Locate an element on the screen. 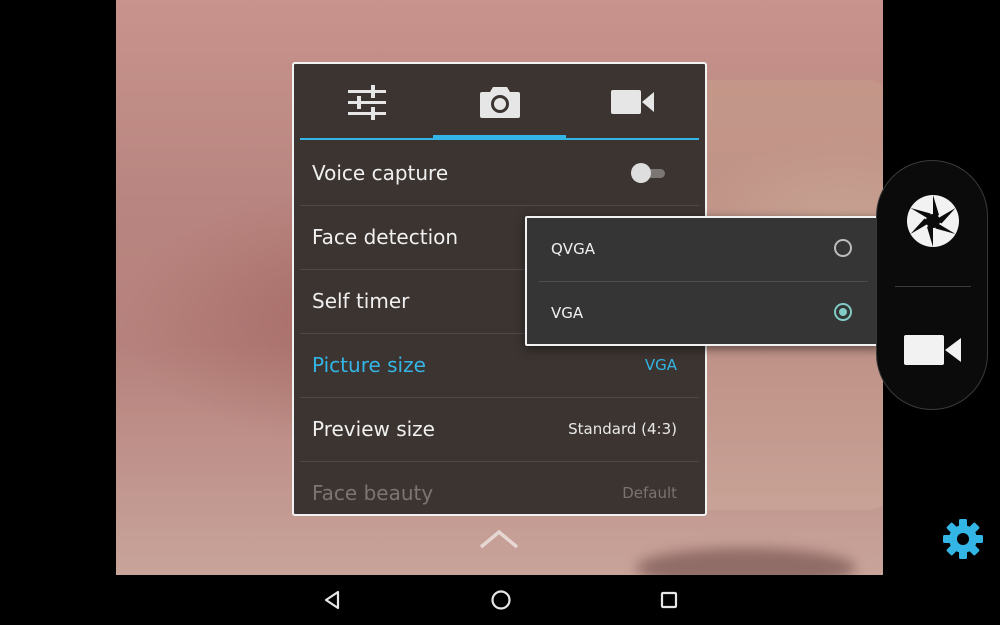 Image resolution: width=1000 pixels, height=625 pixels. mode-switcher is located at coordinates (932, 285).